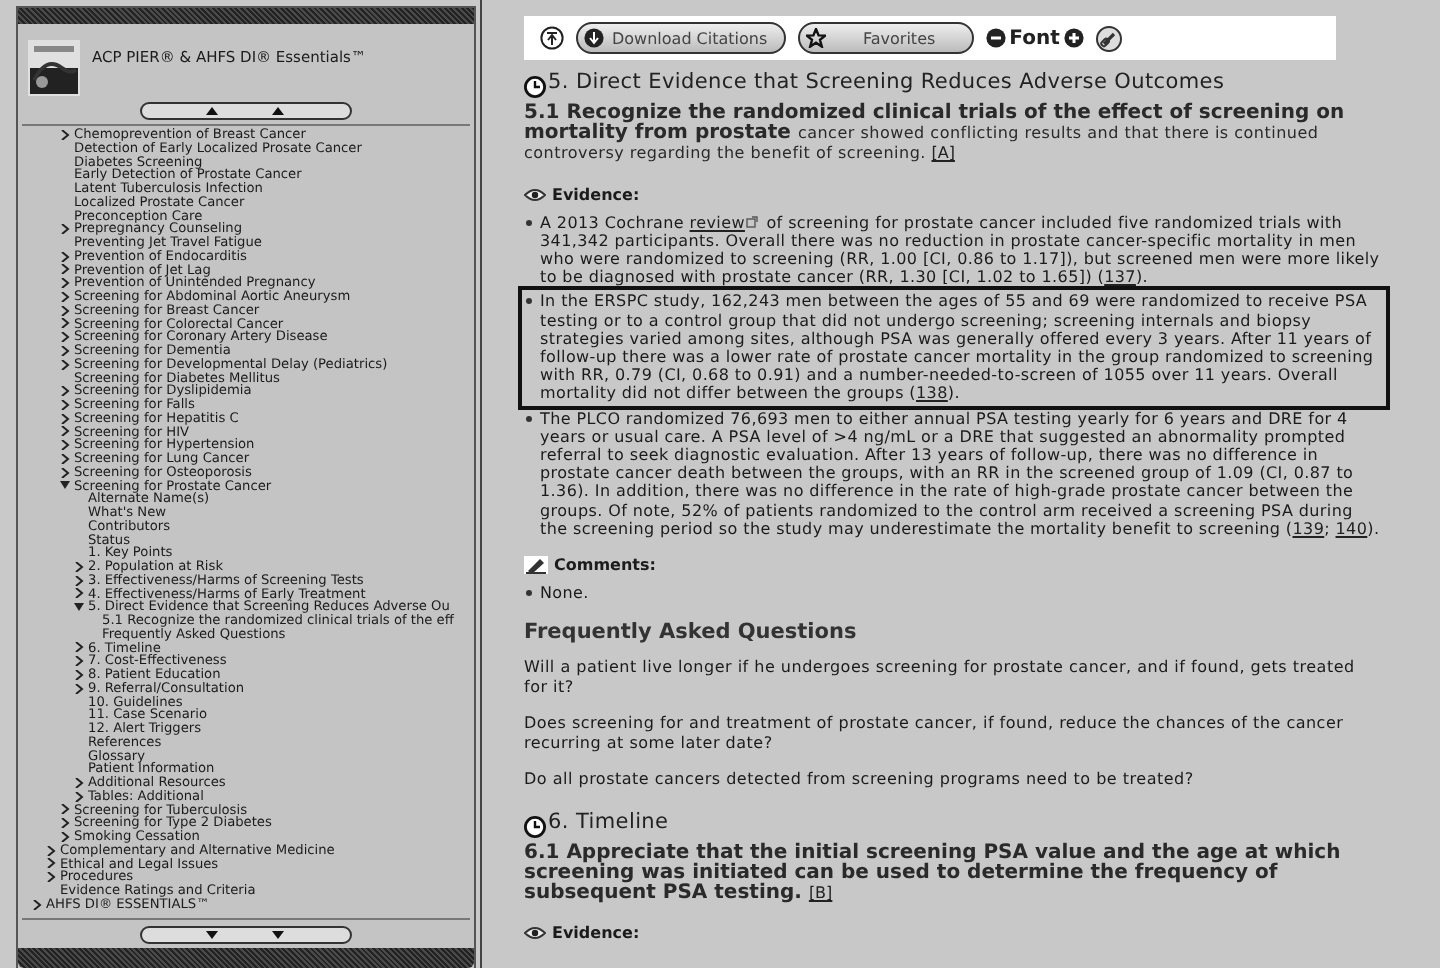 The width and height of the screenshot is (1440, 968). I want to click on section-heading: 6. Timeline, so click(608, 822).